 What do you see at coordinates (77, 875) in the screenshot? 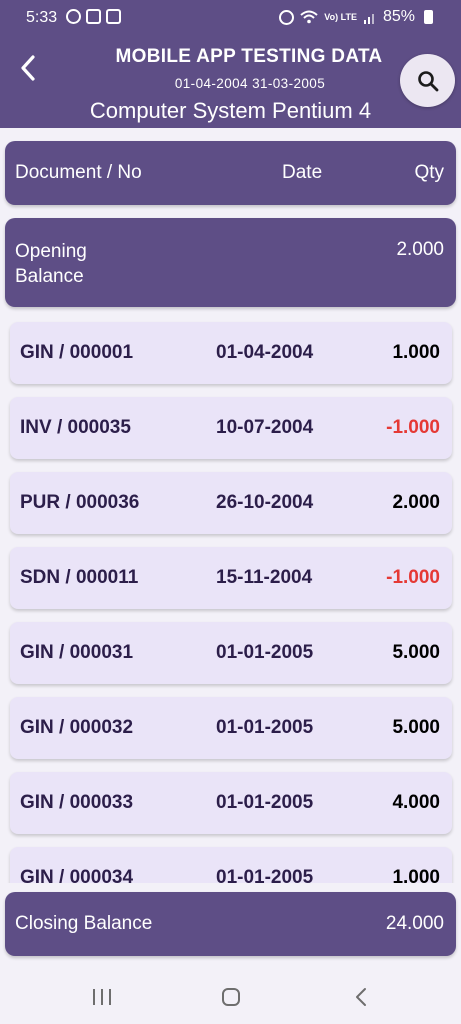
I see `transaction-doc: GIN / 000034` at bounding box center [77, 875].